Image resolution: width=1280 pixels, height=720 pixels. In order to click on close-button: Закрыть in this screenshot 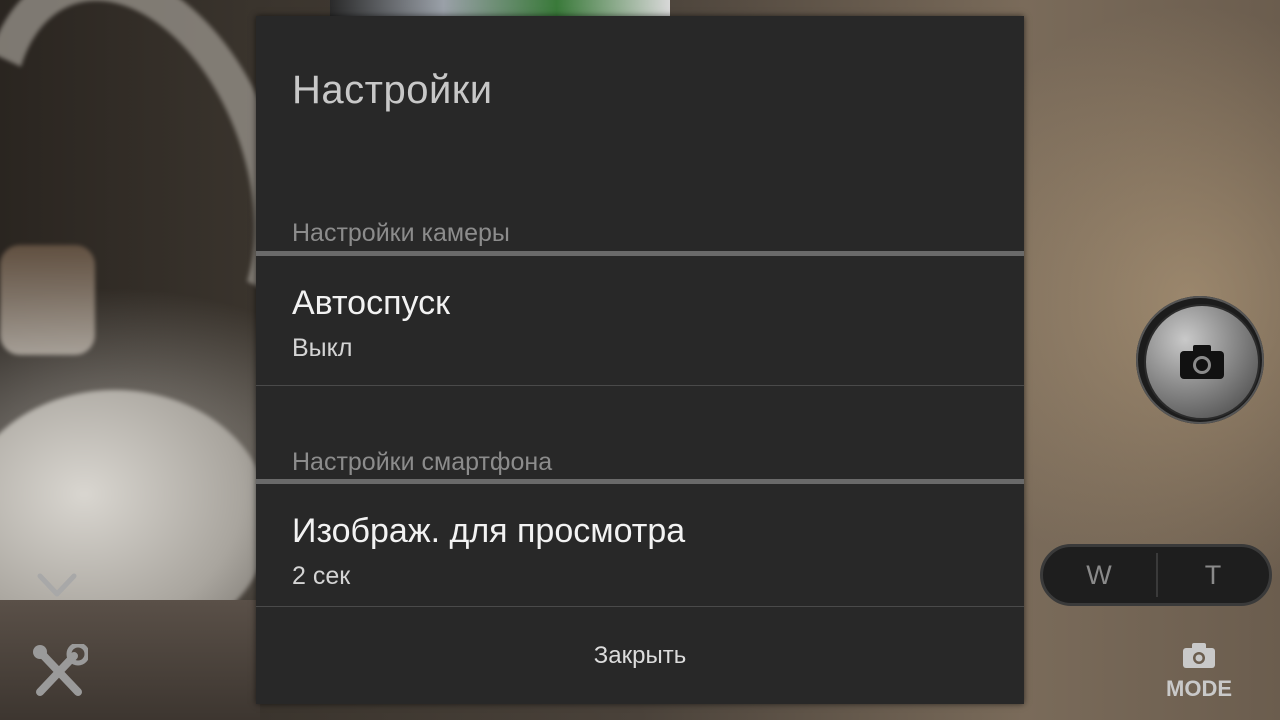, I will do `click(640, 655)`.